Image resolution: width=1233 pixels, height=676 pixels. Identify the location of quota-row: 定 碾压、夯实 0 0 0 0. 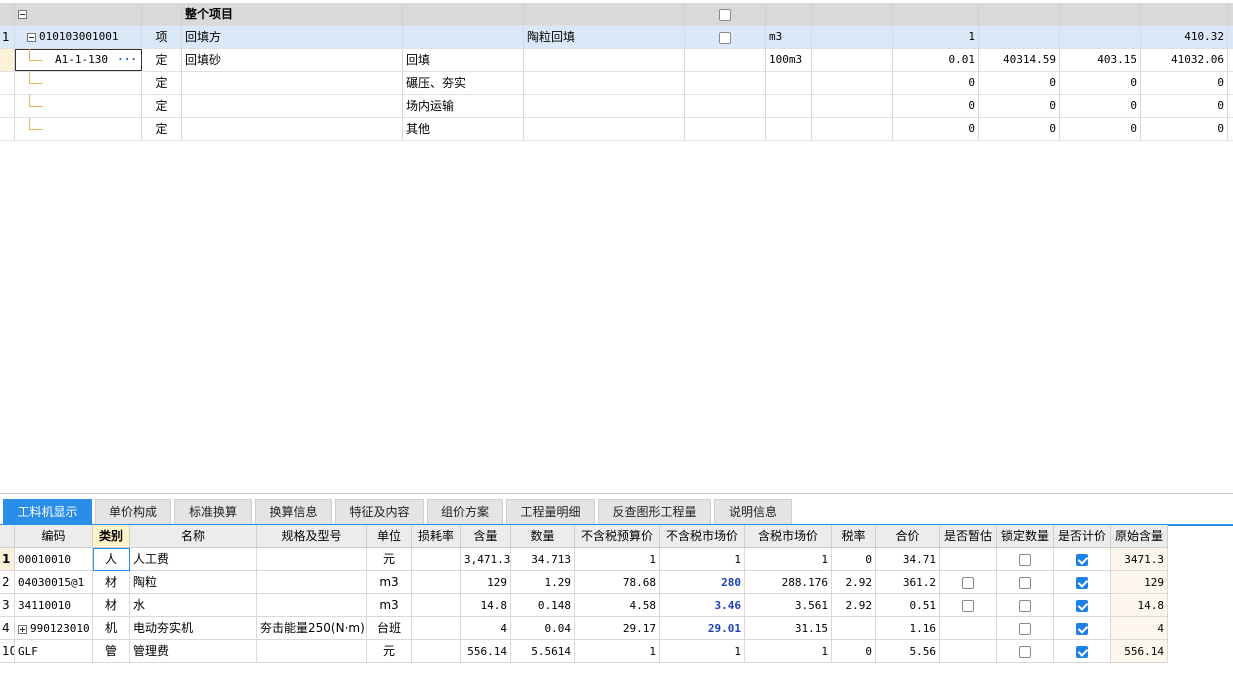
(616, 83).